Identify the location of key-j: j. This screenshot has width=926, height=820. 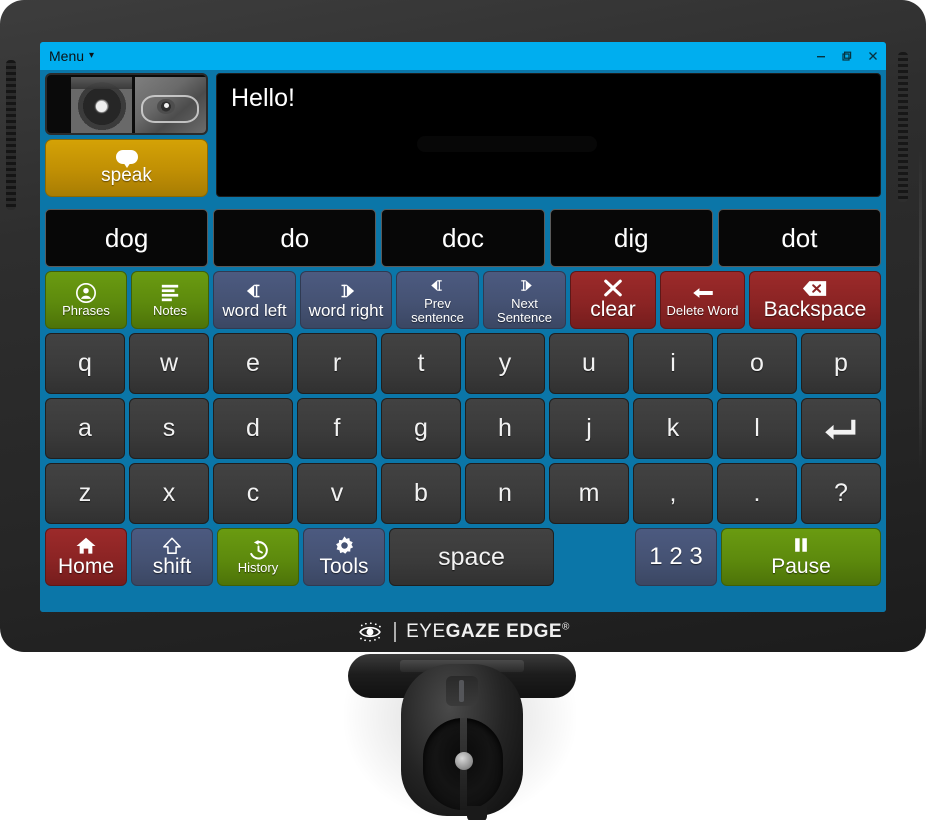
(589, 428).